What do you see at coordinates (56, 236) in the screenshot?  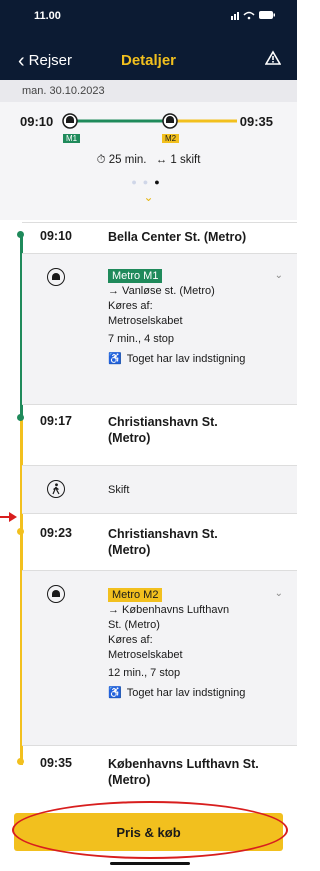 I see `stop-time: 09:10` at bounding box center [56, 236].